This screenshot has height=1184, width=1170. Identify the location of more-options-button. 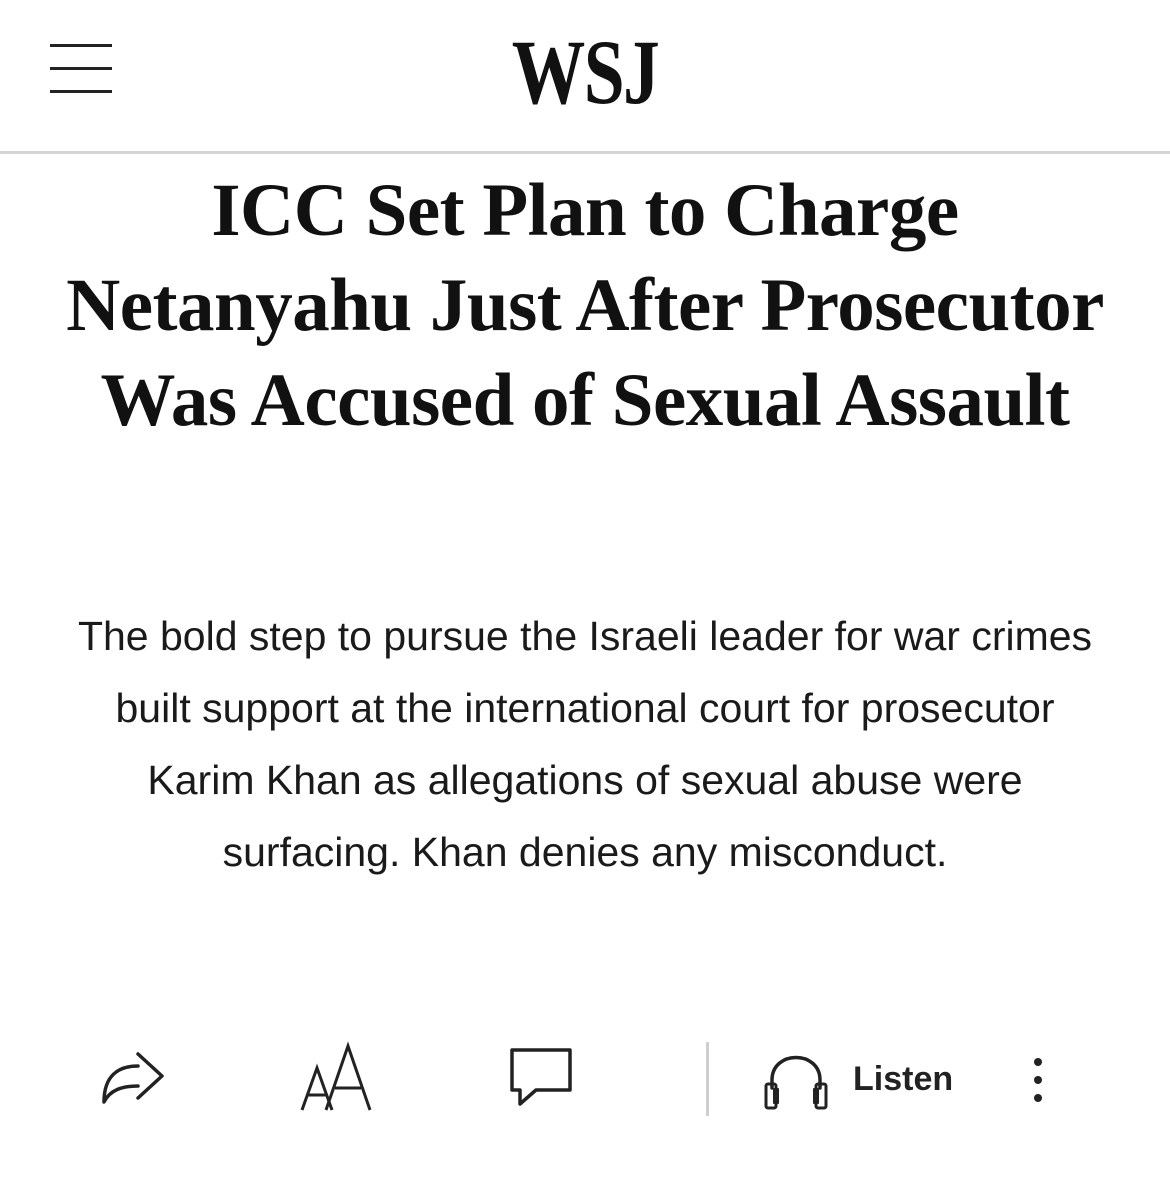
(1038, 1080).